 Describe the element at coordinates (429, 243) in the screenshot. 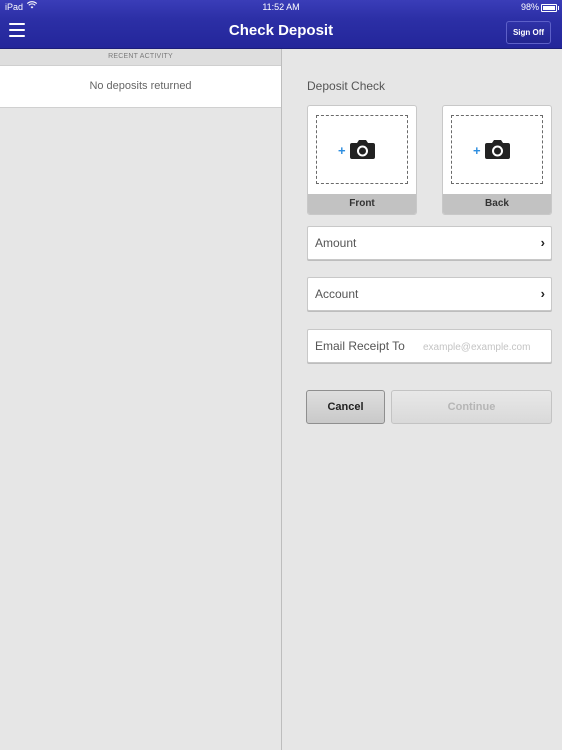

I see `amount-field: Amount ›` at that location.